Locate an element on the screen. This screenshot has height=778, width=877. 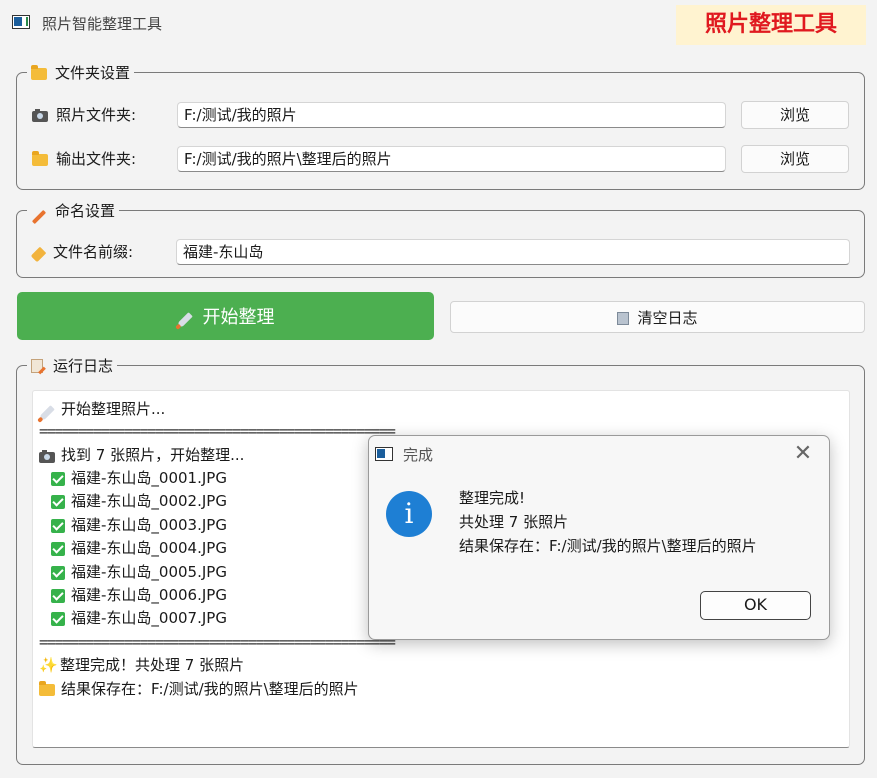
log-file-row: 福建-东山岛_0002.JPG is located at coordinates (139, 501).